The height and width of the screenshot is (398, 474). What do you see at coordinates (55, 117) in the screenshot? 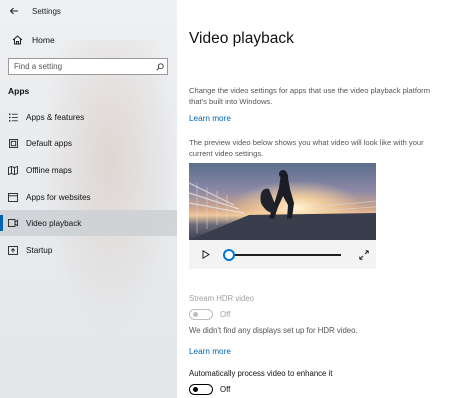
I see `sidebar-item-label: Apps & features` at bounding box center [55, 117].